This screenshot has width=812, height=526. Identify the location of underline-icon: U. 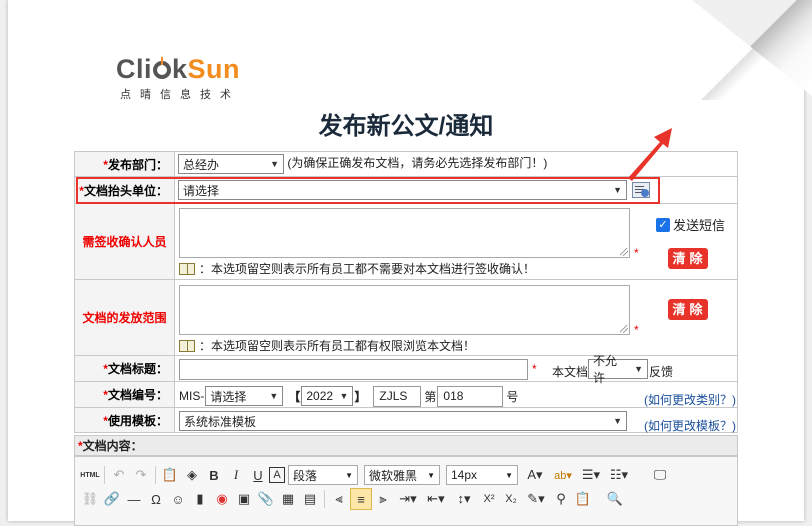
(258, 475).